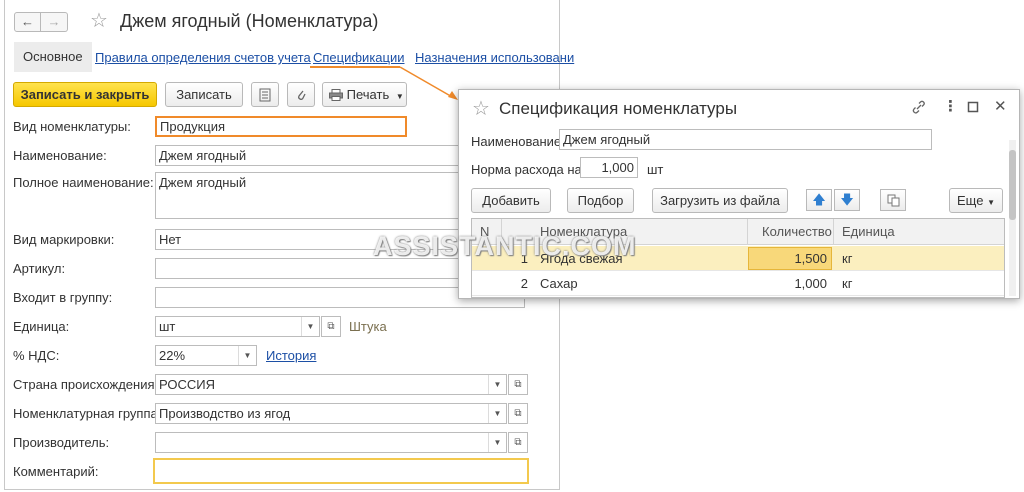  Describe the element at coordinates (336, 95) in the screenshot. I see `printer-icon` at that location.